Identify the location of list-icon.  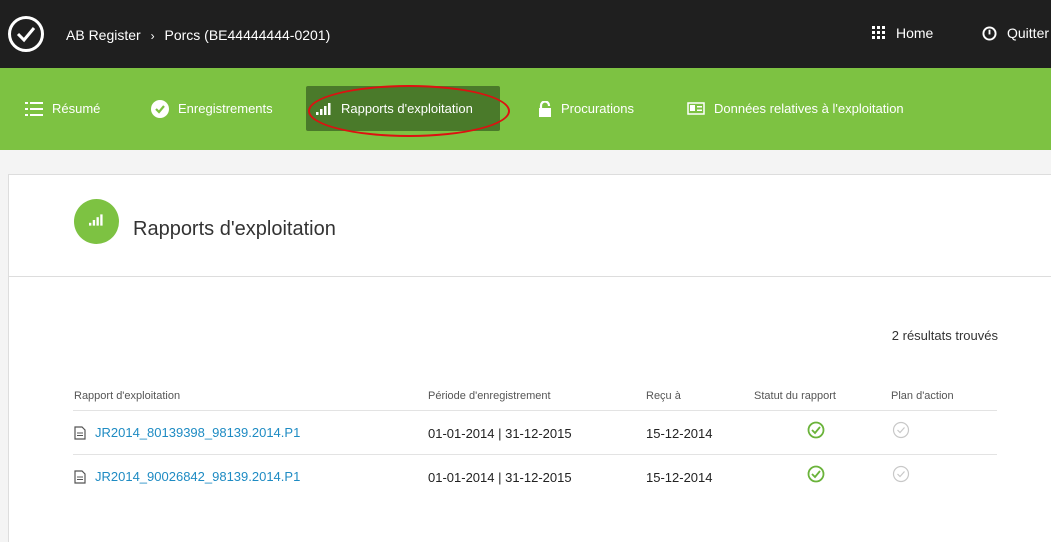
(34, 108).